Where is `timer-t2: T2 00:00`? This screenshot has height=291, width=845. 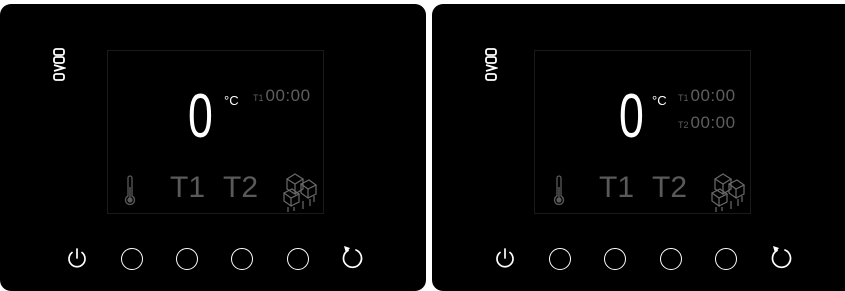 timer-t2: T2 00:00 is located at coordinates (707, 123).